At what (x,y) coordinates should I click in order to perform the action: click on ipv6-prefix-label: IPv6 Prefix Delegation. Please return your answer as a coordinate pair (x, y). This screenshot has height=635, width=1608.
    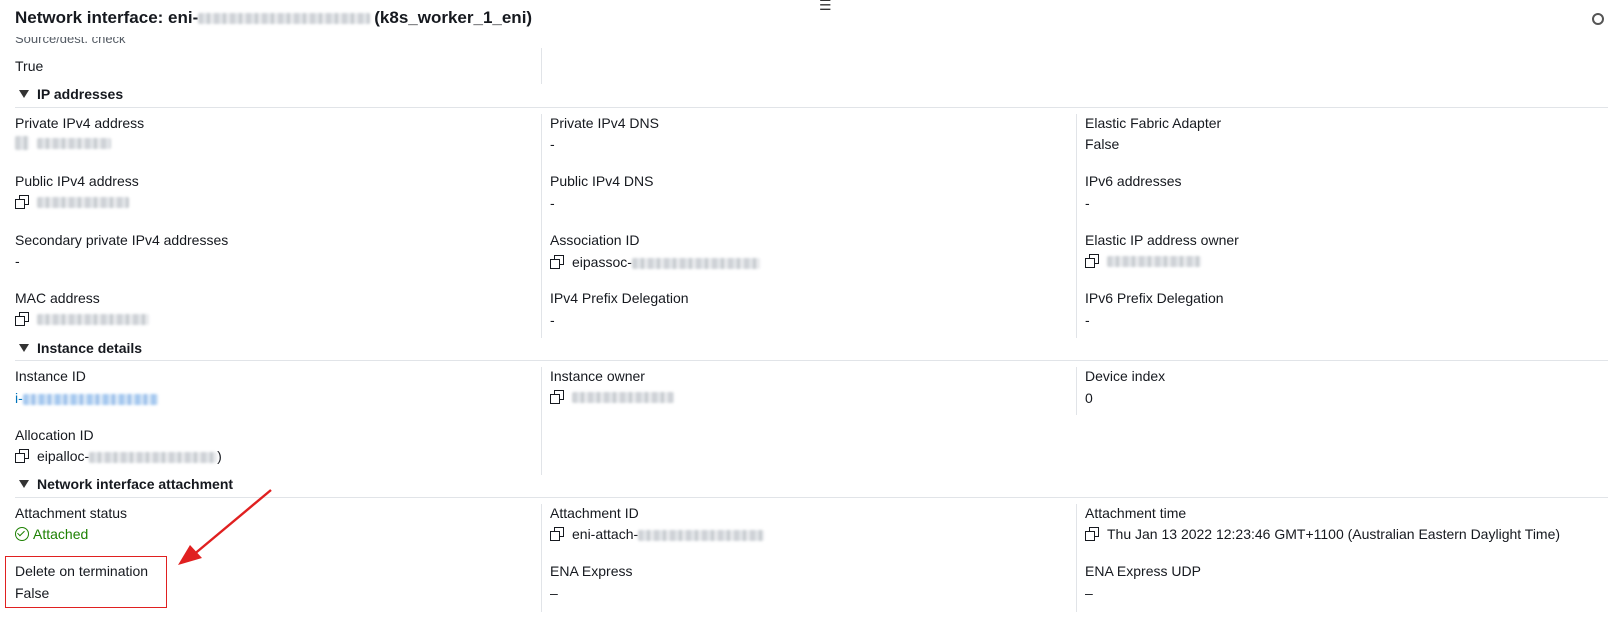
    Looking at the image, I should click on (1154, 298).